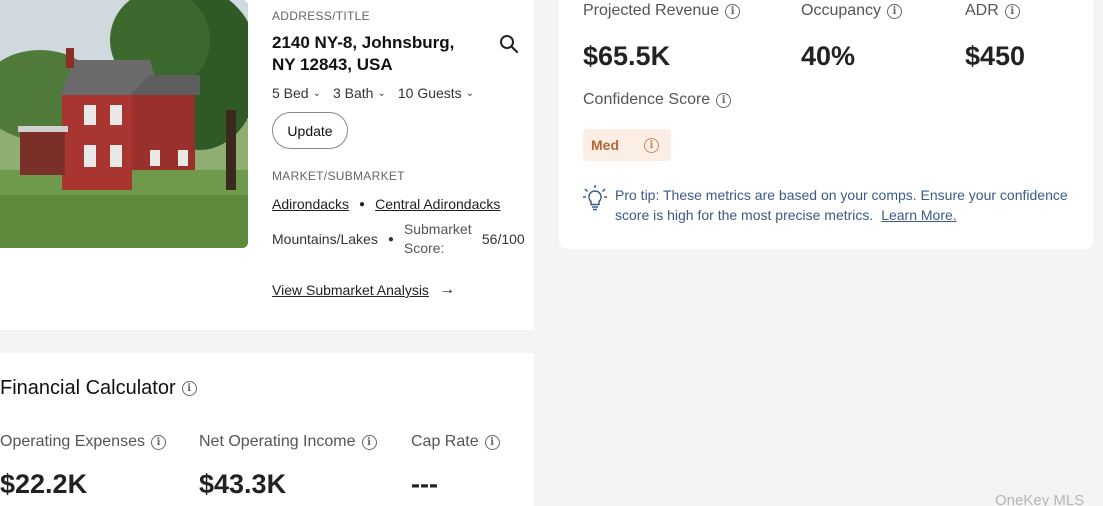 This screenshot has height=506, width=1103. Describe the element at coordinates (651, 10) in the screenshot. I see `projected-revenue-text: Projected Revenue` at that location.